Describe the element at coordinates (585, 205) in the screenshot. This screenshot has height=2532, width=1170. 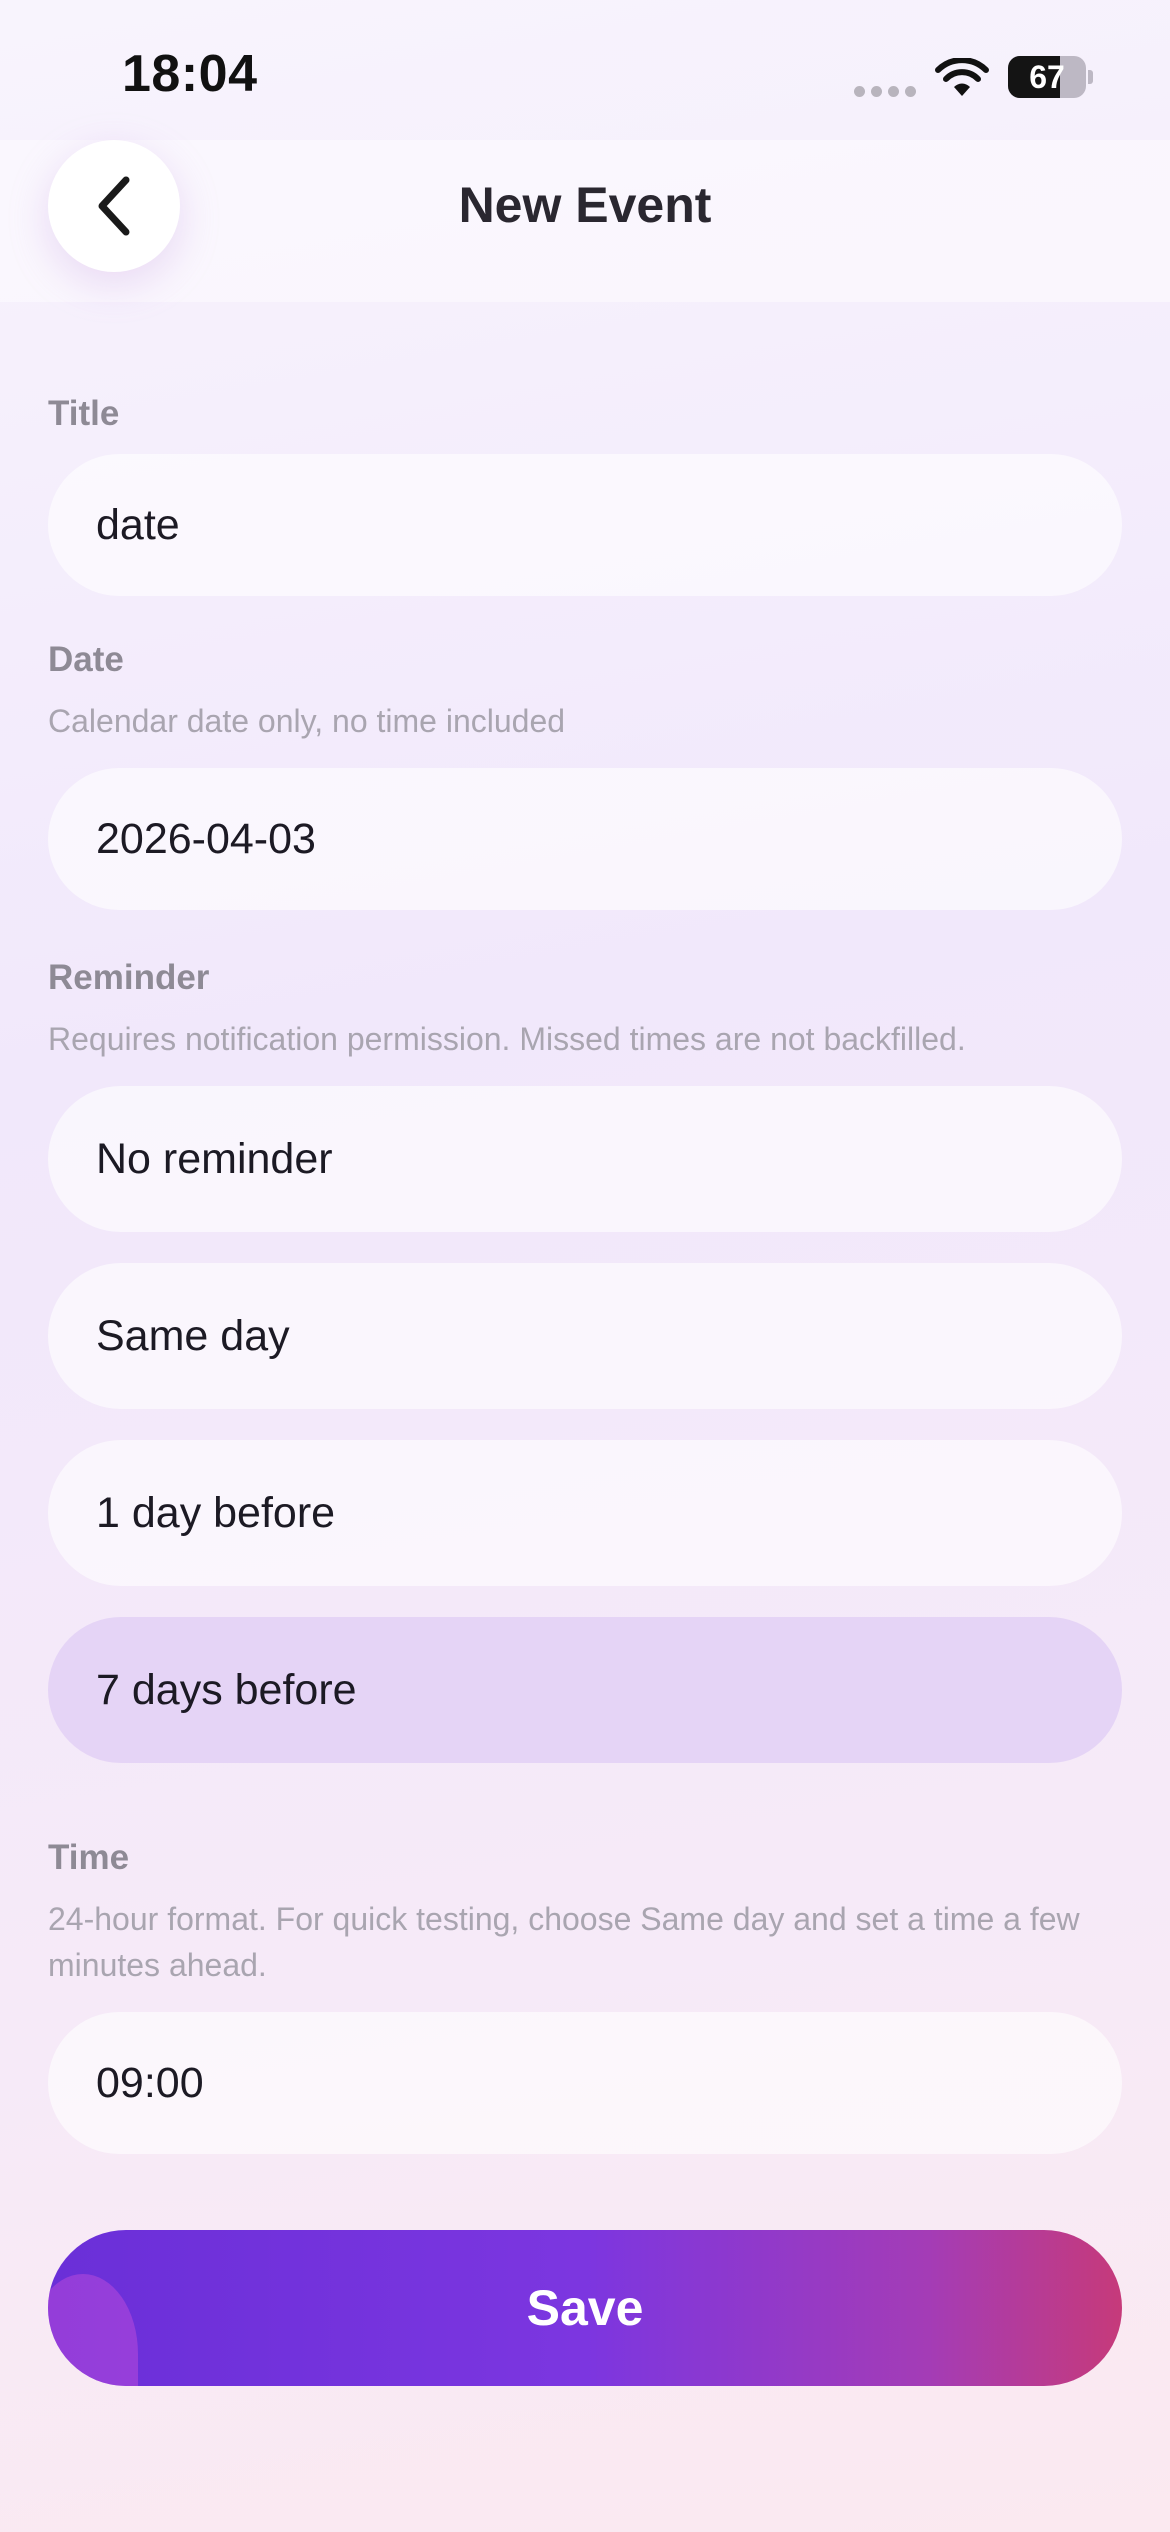
I see `page-title: New Event` at that location.